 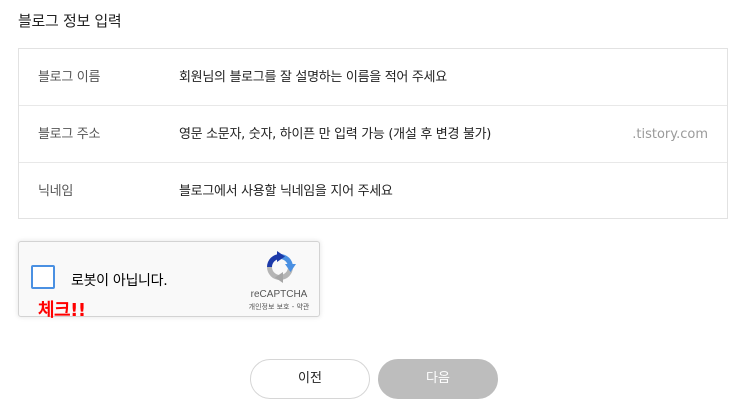 What do you see at coordinates (394, 134) in the screenshot?
I see `blog-address-input` at bounding box center [394, 134].